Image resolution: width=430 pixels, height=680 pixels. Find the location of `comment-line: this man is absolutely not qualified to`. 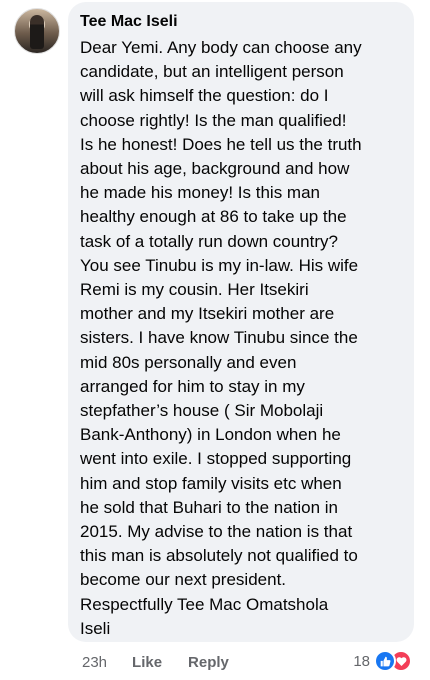

comment-line: this man is absolutely not qualified to is located at coordinates (219, 556).